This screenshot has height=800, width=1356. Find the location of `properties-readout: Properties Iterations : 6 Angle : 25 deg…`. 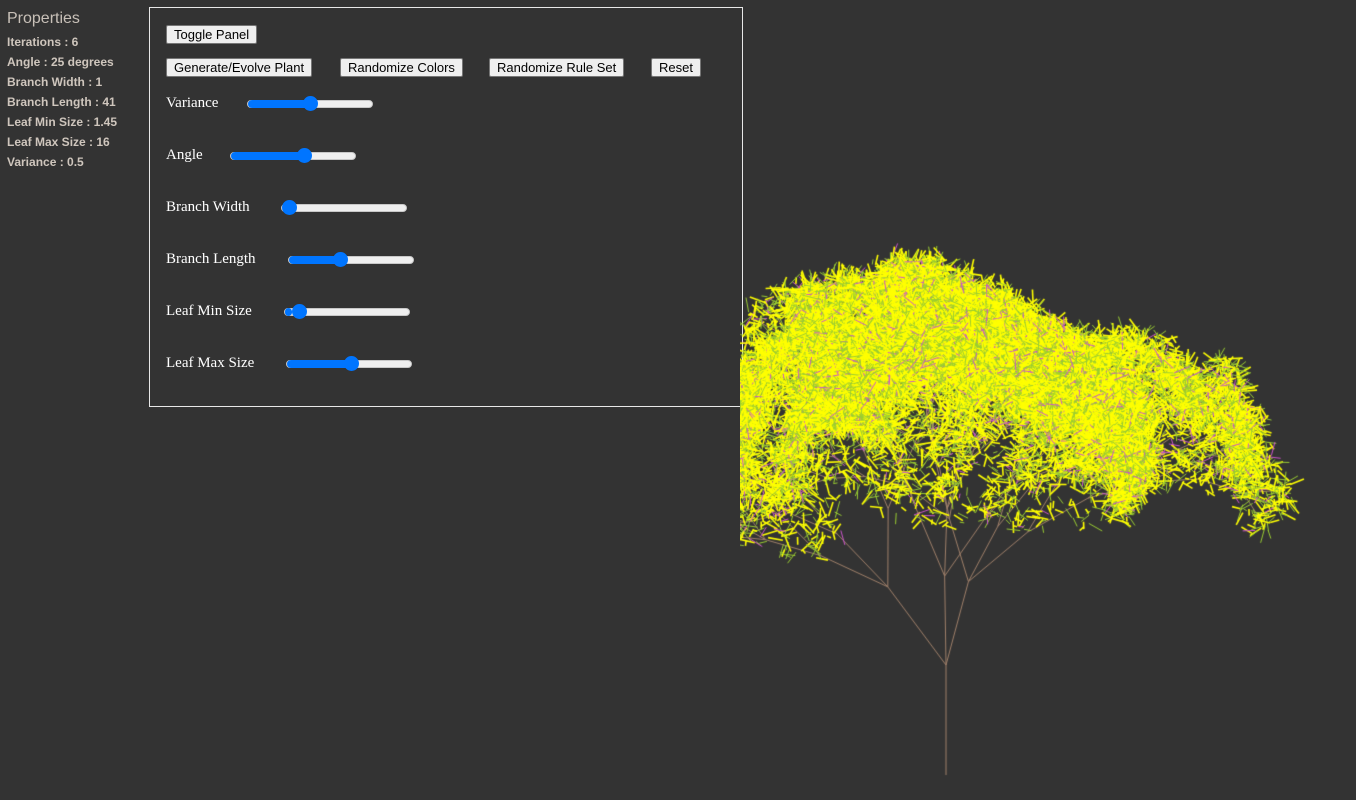

properties-readout: Properties Iterations : 6 Angle : 25 deg… is located at coordinates (62, 91).